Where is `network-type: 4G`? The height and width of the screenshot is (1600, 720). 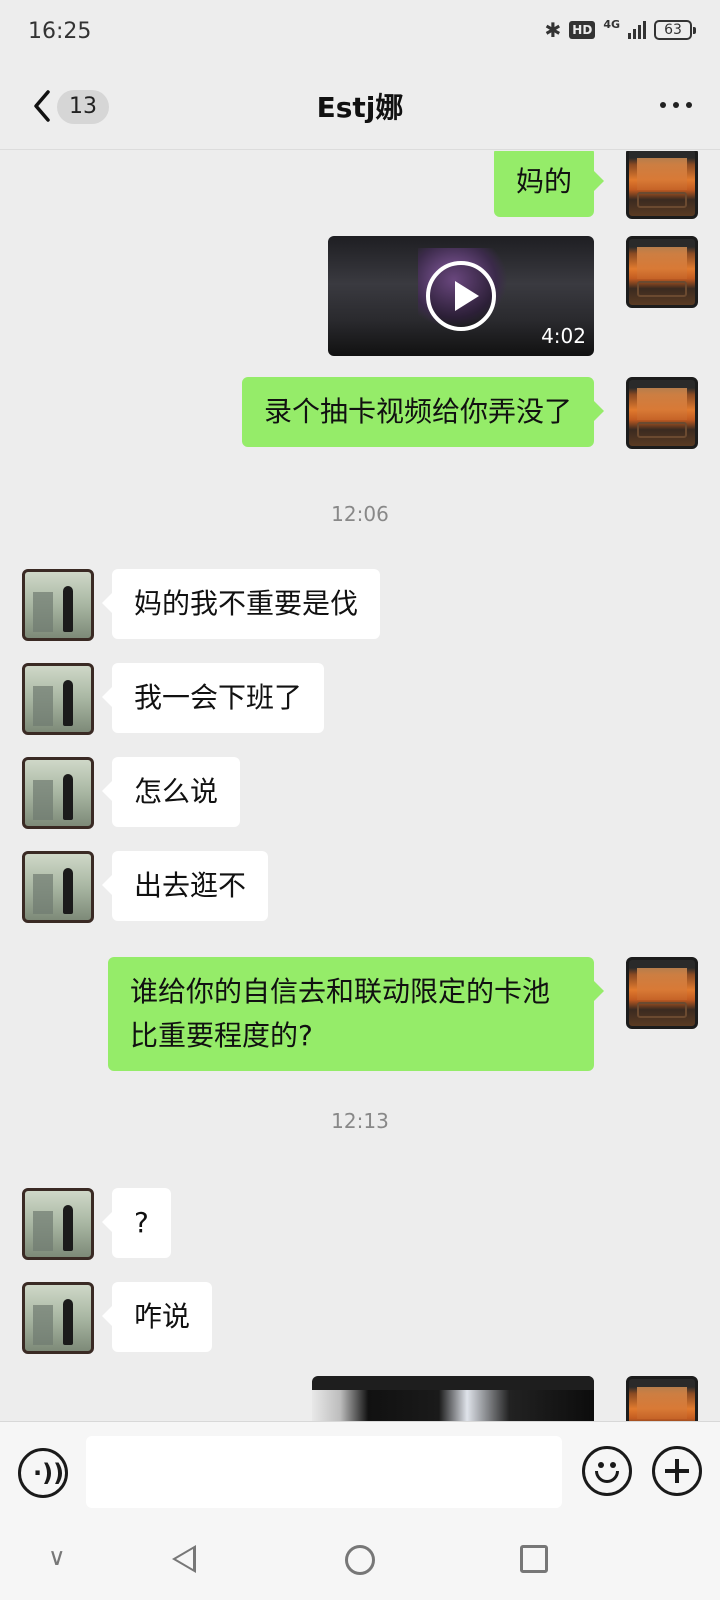
network-type: 4G is located at coordinates (611, 24).